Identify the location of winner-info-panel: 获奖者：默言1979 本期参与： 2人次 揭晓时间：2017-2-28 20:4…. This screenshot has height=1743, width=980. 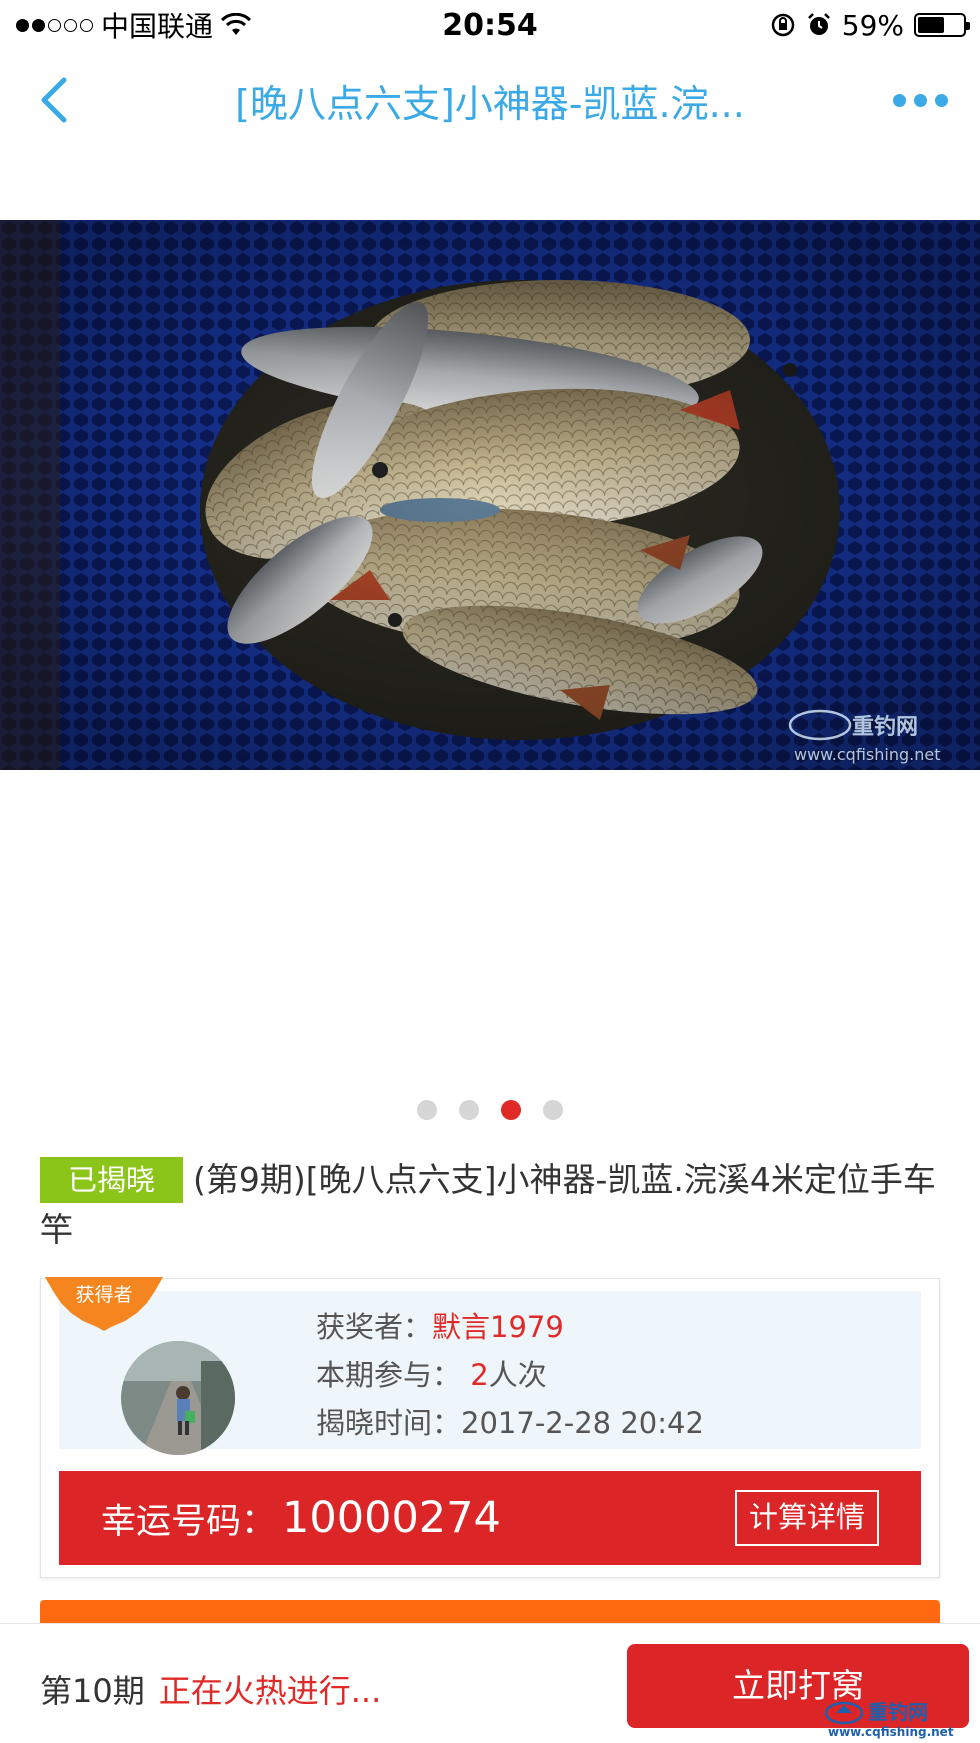
(490, 1373).